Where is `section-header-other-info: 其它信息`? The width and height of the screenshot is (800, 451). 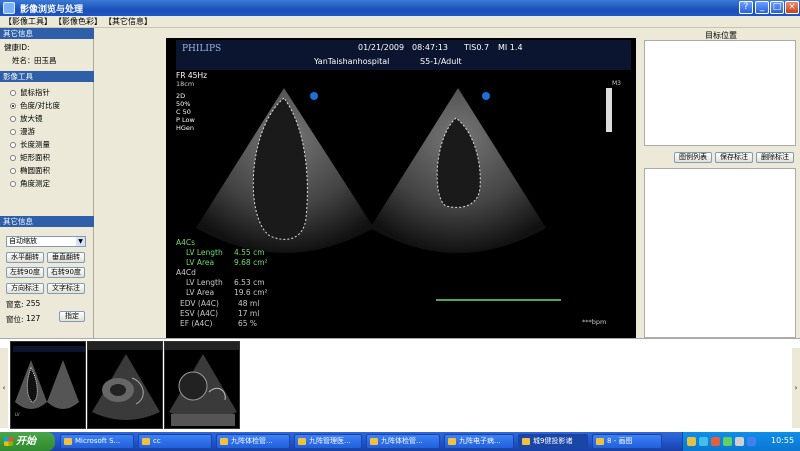
section-header-other-info: 其它信息 is located at coordinates (47, 33).